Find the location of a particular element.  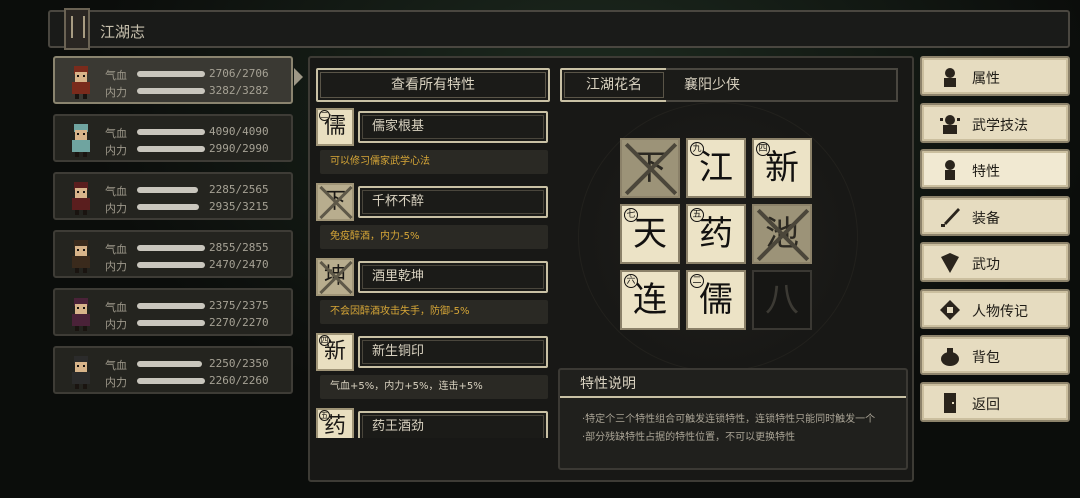

character-card: 气血 2250/2350 内力 2260/2260 is located at coordinates (173, 370).